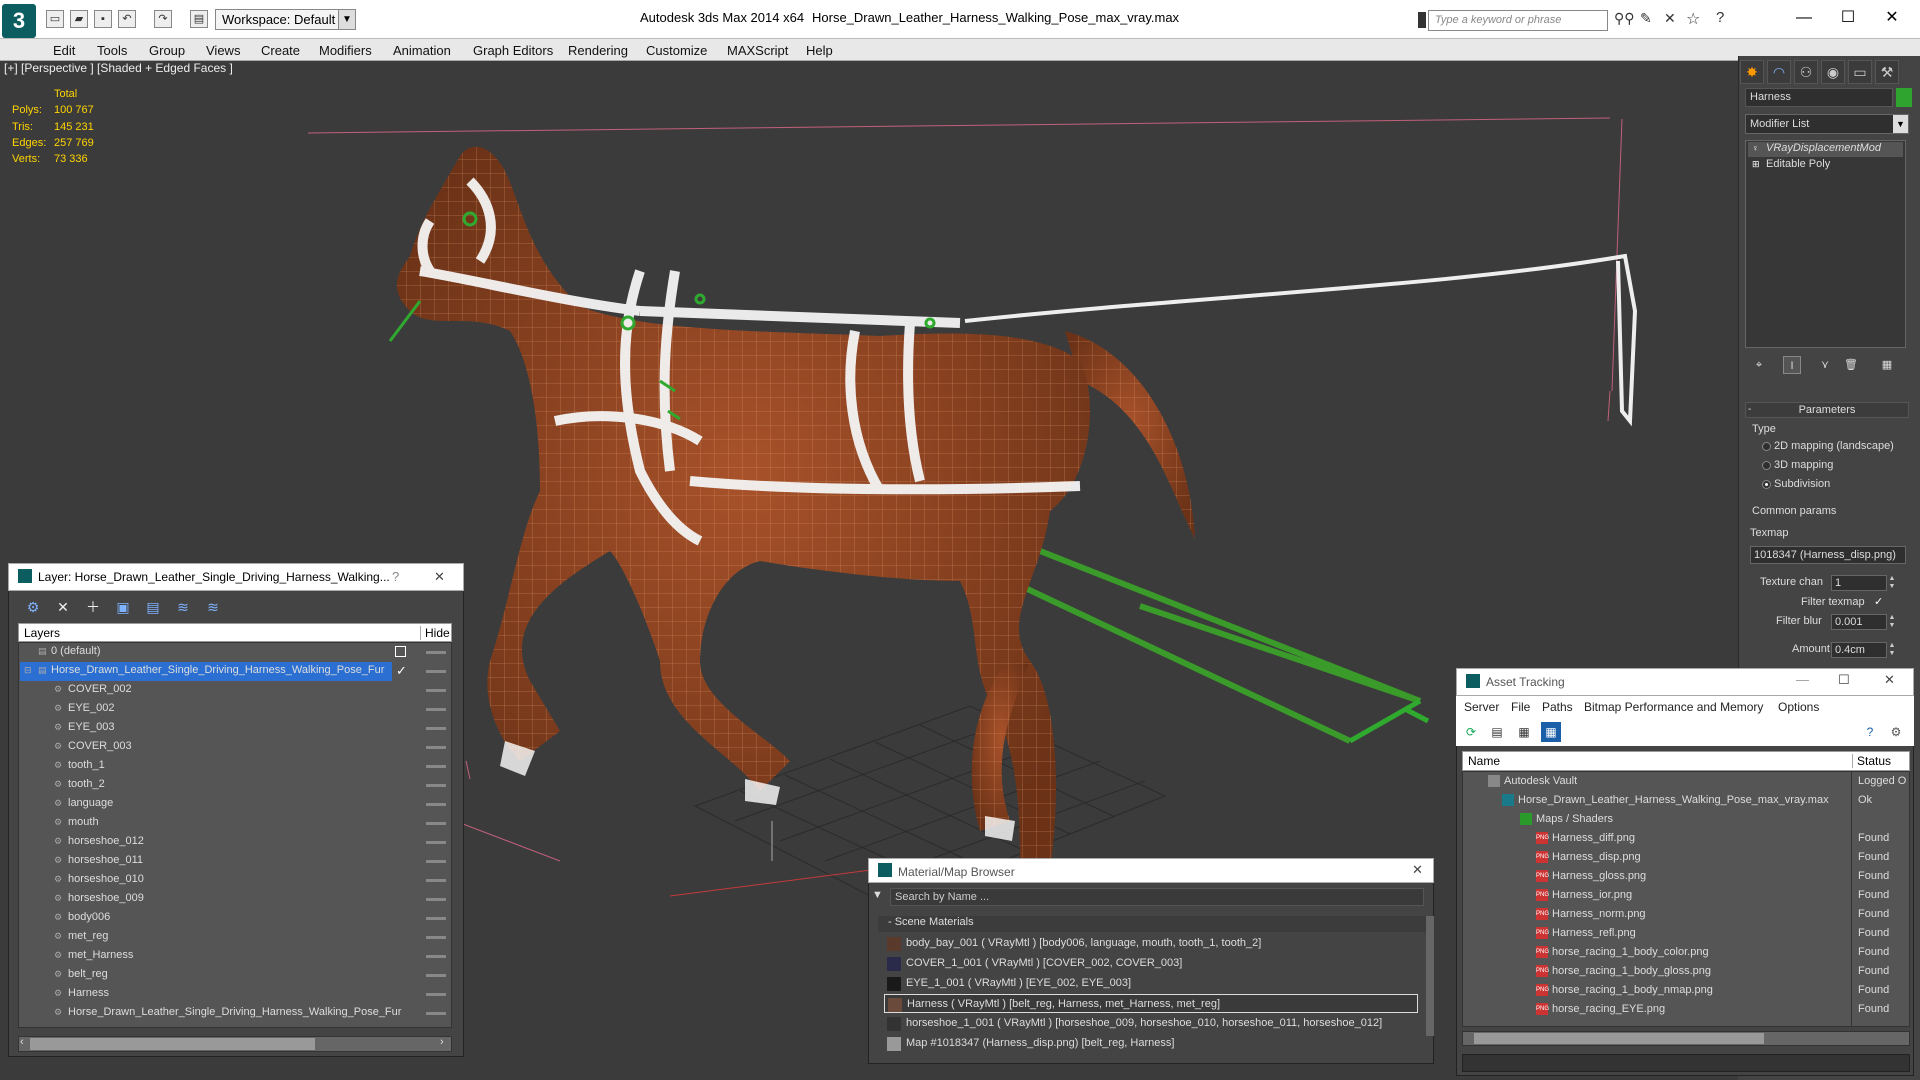 The image size is (1920, 1080). I want to click on show-end-result-icon: I, so click(1792, 365).